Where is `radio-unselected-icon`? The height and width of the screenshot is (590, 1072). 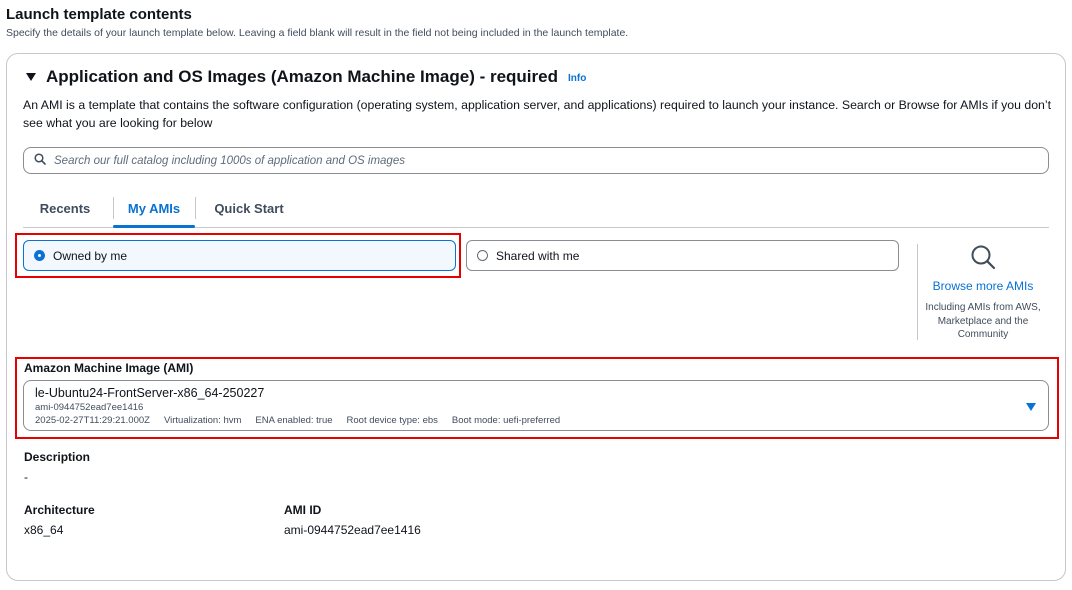
radio-unselected-icon is located at coordinates (482, 255).